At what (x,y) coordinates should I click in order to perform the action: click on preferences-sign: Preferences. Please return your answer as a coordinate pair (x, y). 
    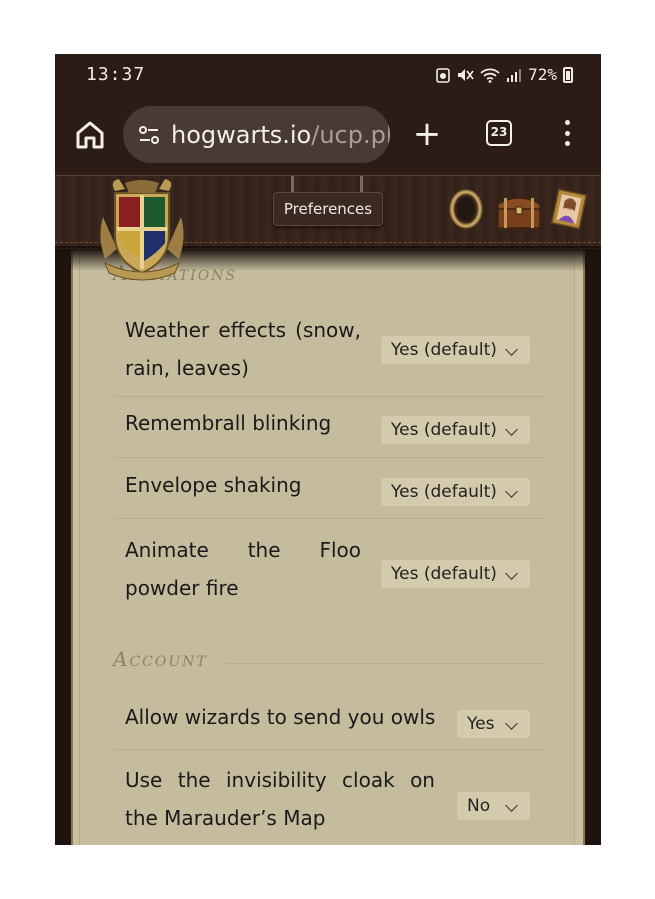
    Looking at the image, I should click on (328, 209).